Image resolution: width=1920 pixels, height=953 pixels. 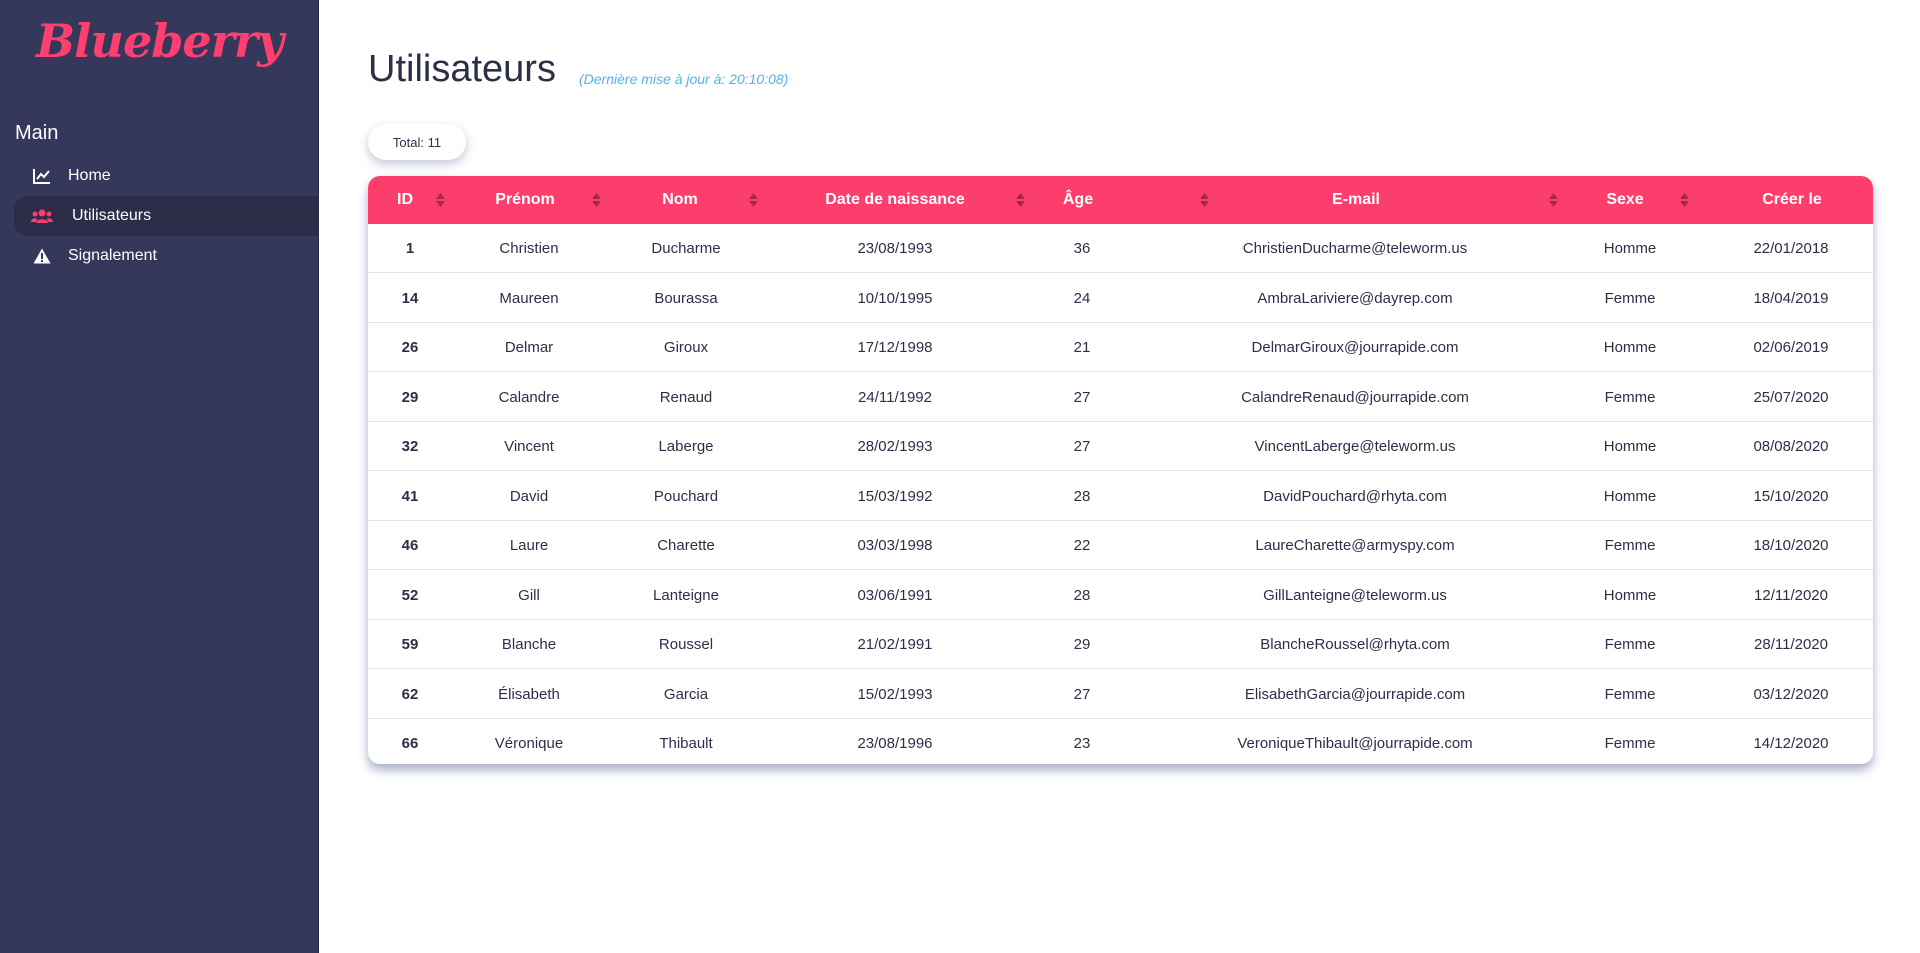 I want to click on cell-creer-le: 15/10/2020, so click(x=1791, y=496).